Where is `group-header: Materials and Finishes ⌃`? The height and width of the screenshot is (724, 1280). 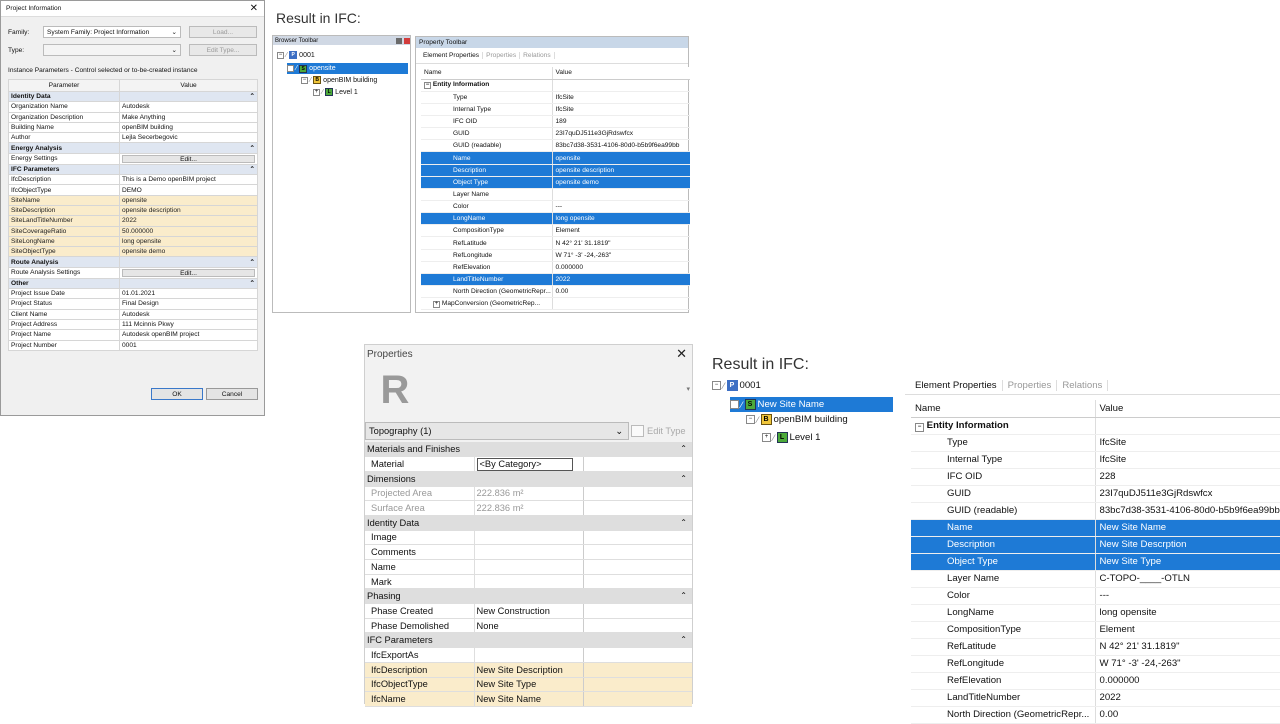
group-header: Materials and Finishes ⌃ is located at coordinates (528, 450).